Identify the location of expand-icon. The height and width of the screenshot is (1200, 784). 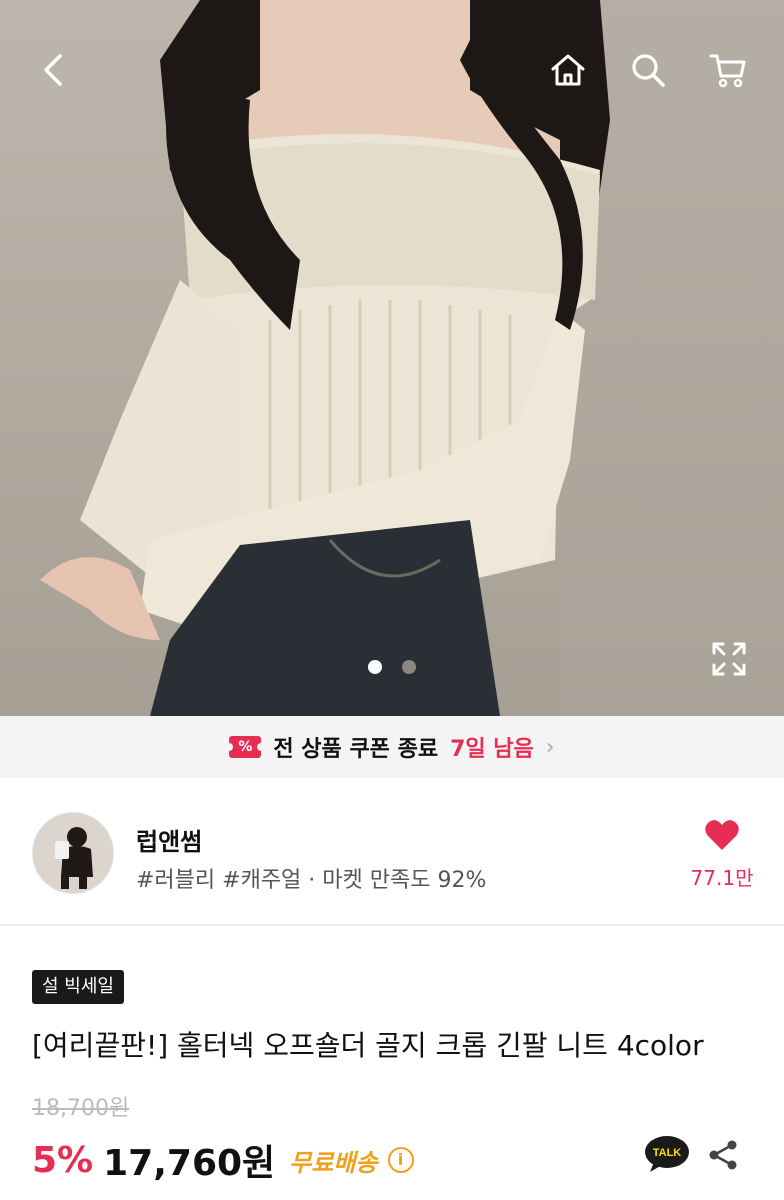
(729, 659).